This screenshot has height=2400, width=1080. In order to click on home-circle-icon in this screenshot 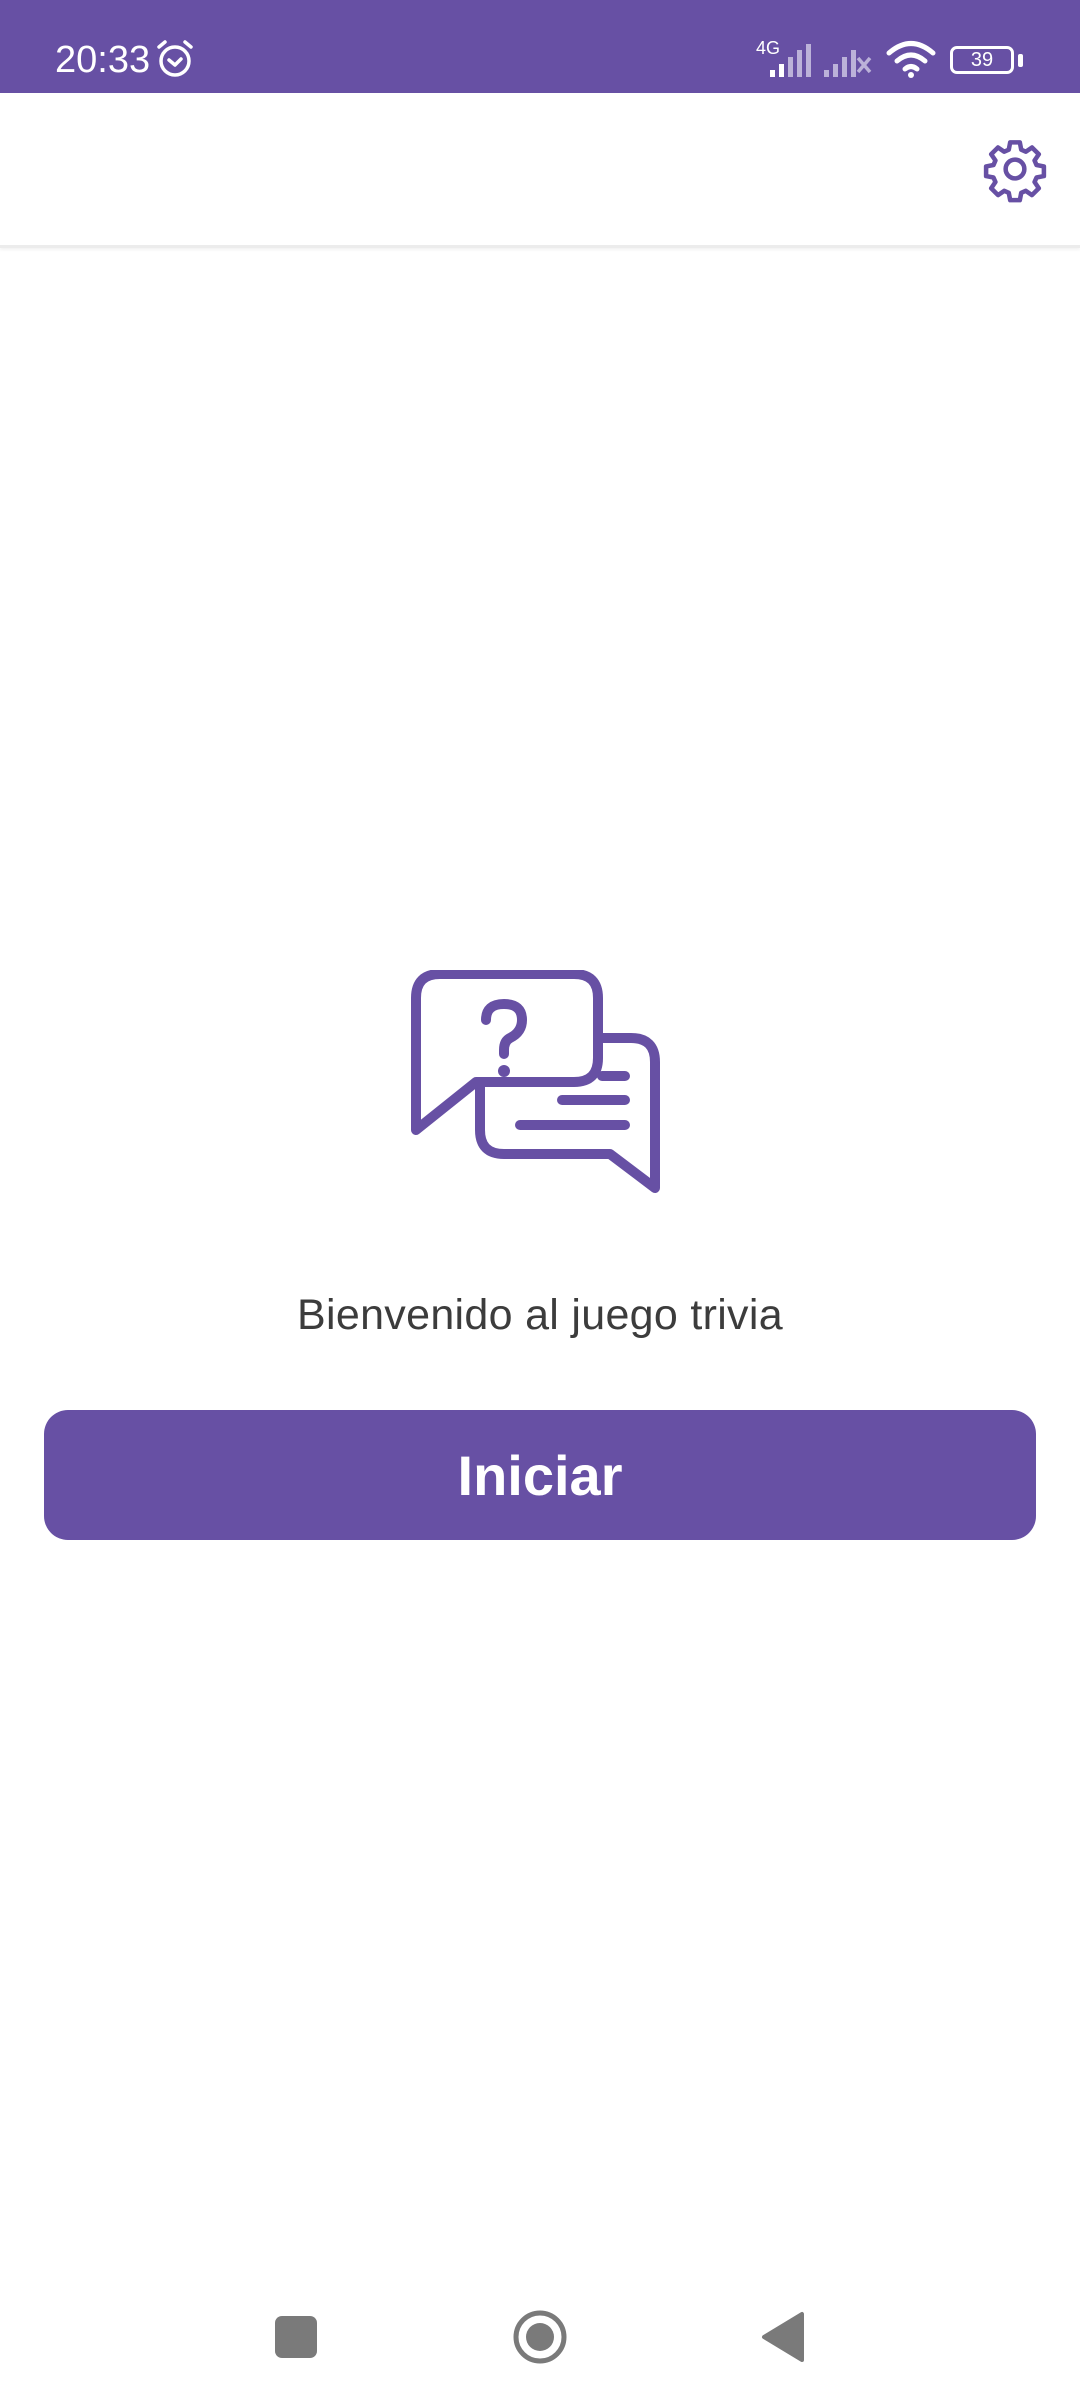, I will do `click(540, 2337)`.